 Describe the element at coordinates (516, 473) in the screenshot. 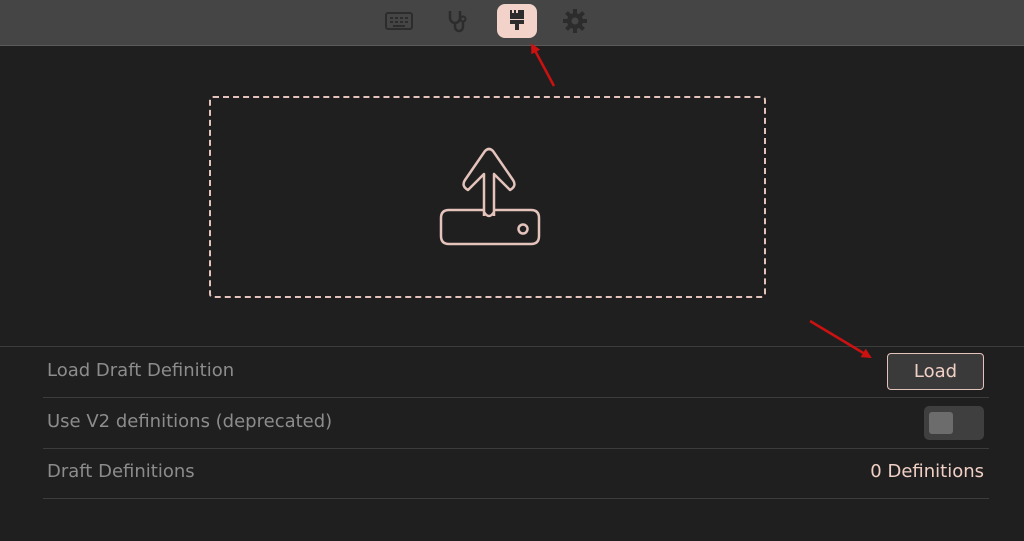

I see `draft-definitions-row: Draft Definitions 0 Definitions` at that location.